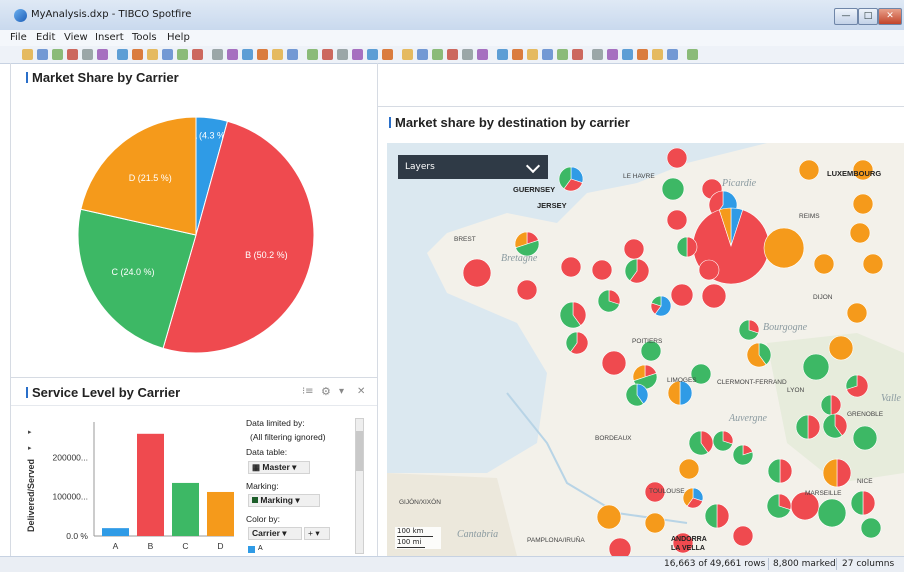  I want to click on bar-b, so click(150, 484).